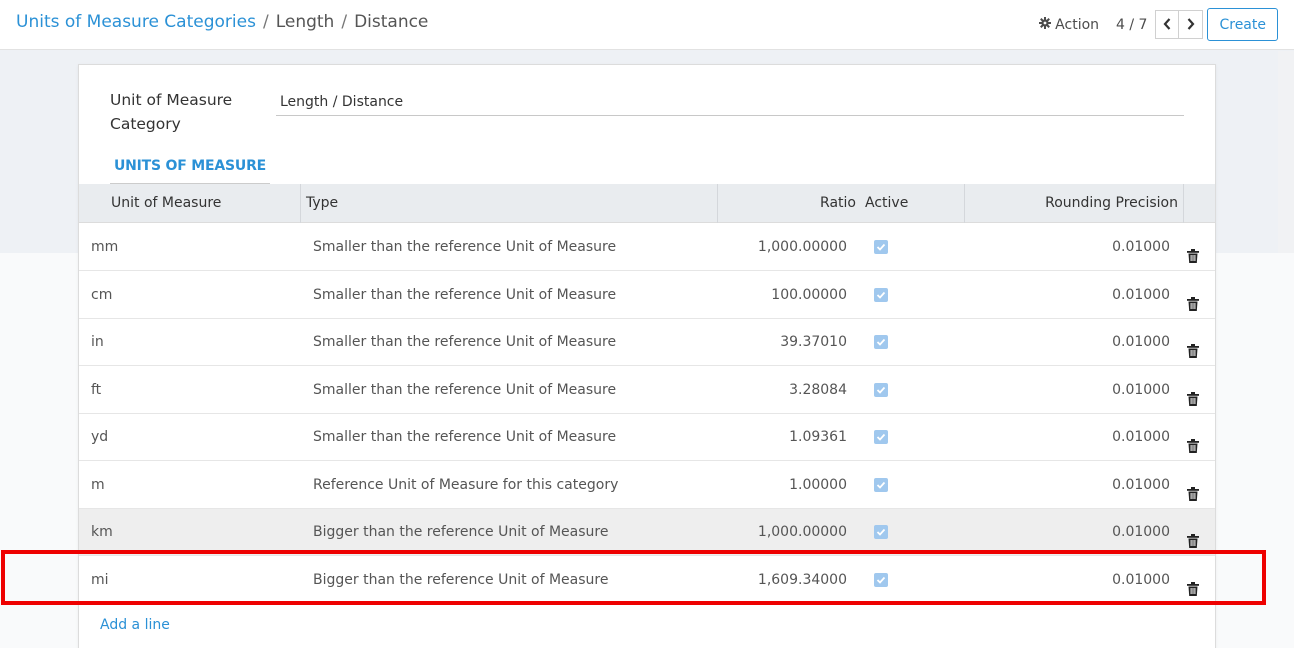 The width and height of the screenshot is (1294, 648). I want to click on control-panel-right: Action 4 / 7 Create, so click(1158, 24).